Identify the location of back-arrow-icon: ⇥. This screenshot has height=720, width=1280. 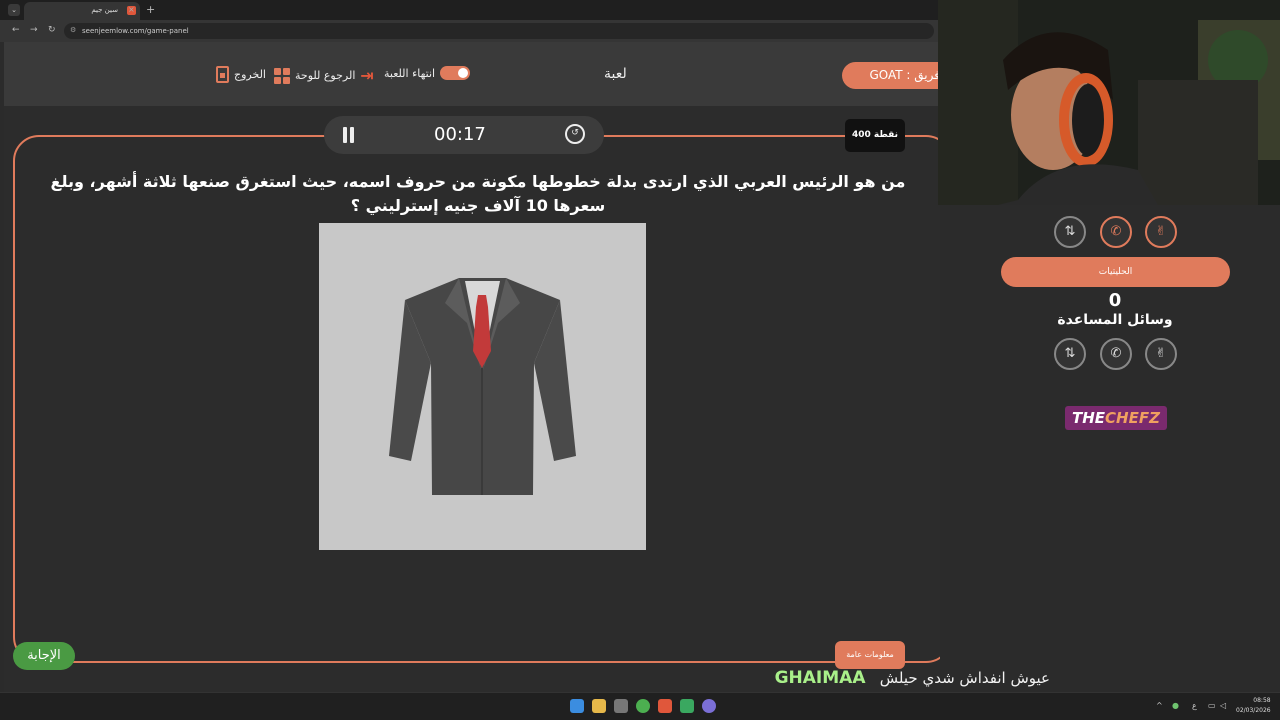
(367, 75).